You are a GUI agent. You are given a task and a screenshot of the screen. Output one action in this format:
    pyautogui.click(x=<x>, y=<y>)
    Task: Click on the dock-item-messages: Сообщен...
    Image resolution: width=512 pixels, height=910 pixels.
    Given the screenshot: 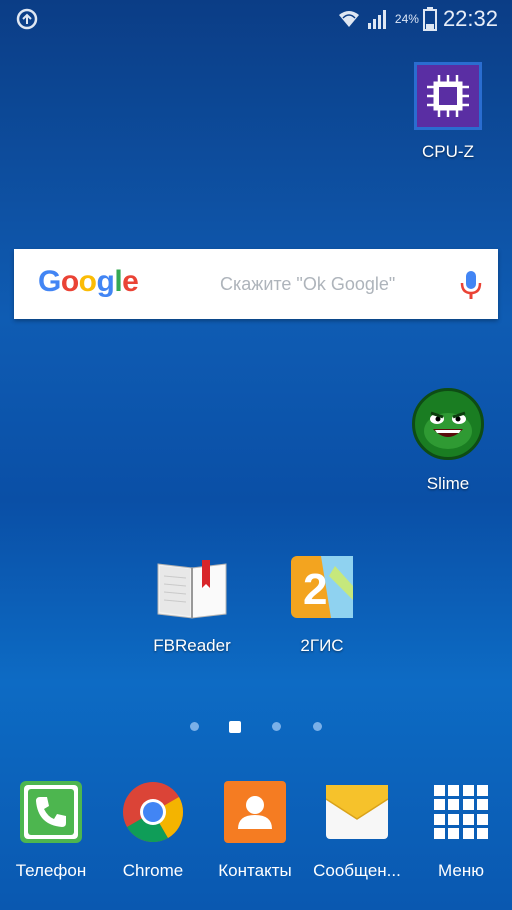 What is the action you would take?
    pyautogui.click(x=357, y=829)
    